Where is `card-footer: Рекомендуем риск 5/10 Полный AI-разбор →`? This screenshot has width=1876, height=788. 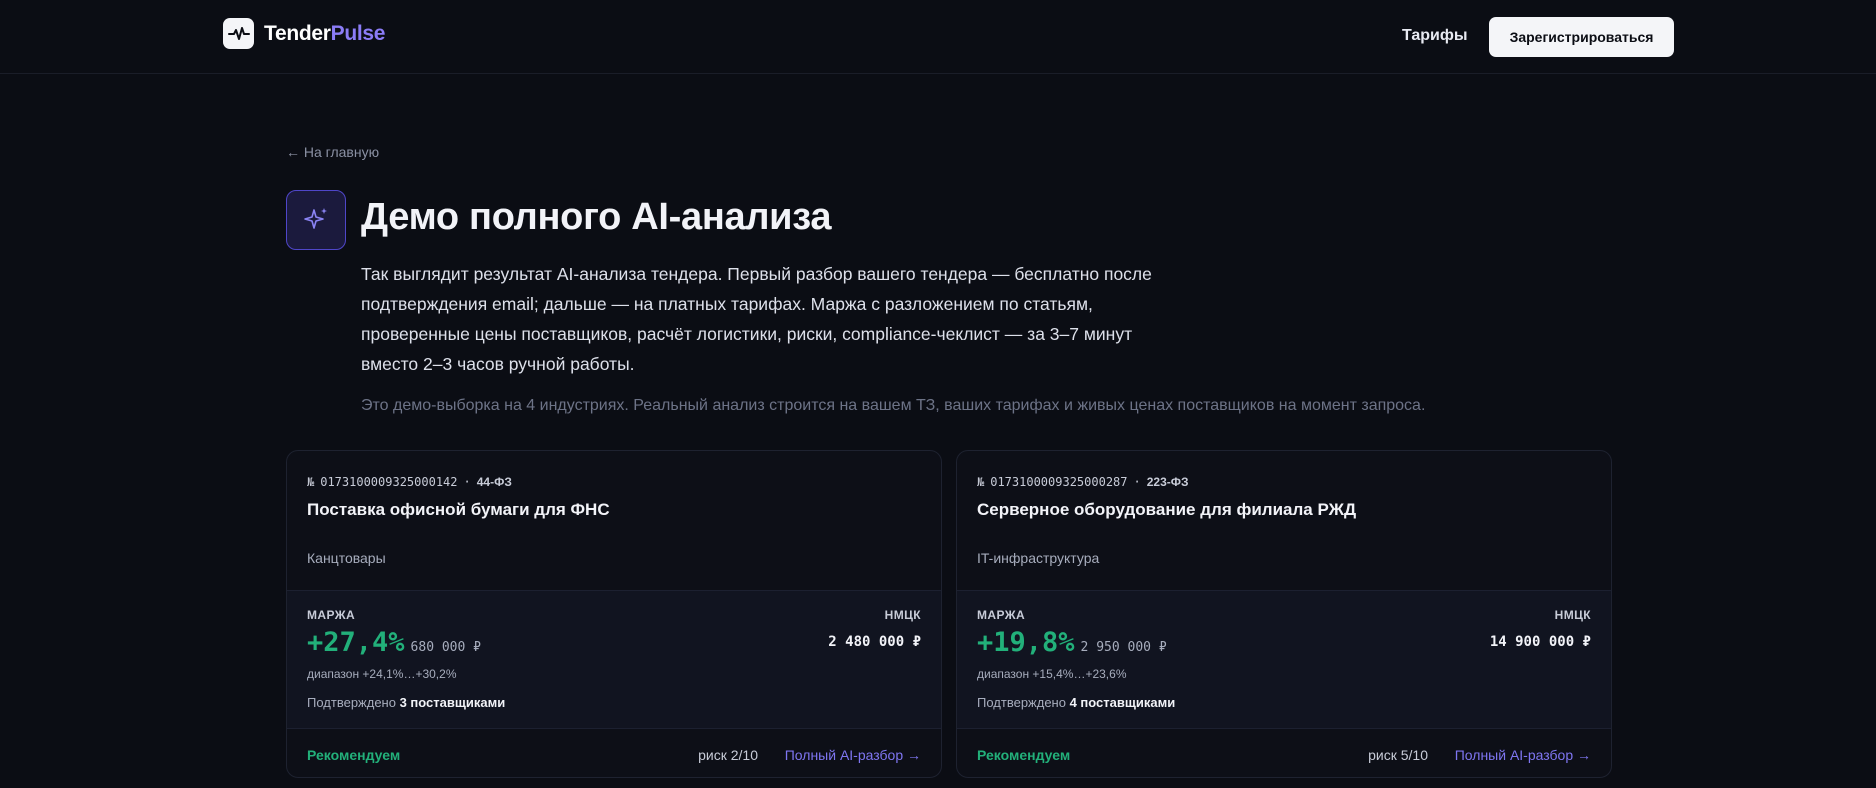 card-footer: Рекомендуем риск 5/10 Полный AI-разбор → is located at coordinates (1284, 753).